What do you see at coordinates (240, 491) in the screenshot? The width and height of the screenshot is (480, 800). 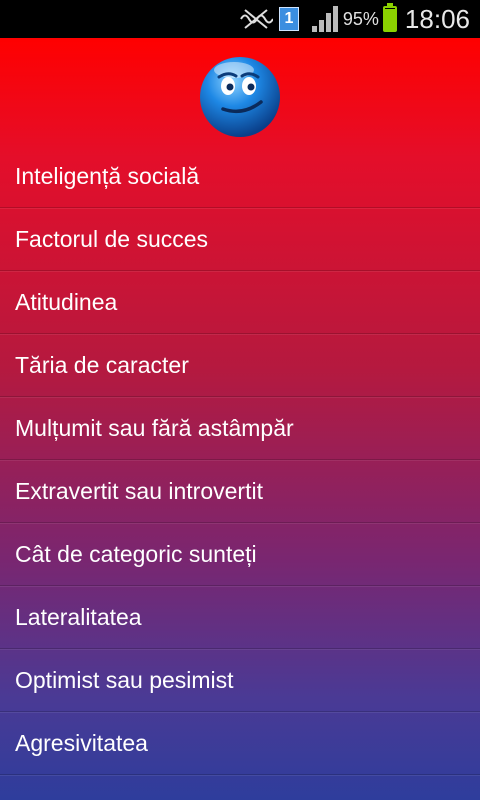 I see `menu-item-extravert-or-introvert: Extravertit sau introvertit` at bounding box center [240, 491].